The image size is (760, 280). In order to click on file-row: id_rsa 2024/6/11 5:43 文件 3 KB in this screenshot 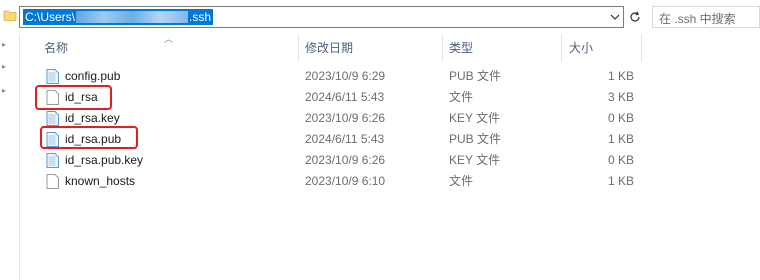, I will do `click(390, 97)`.